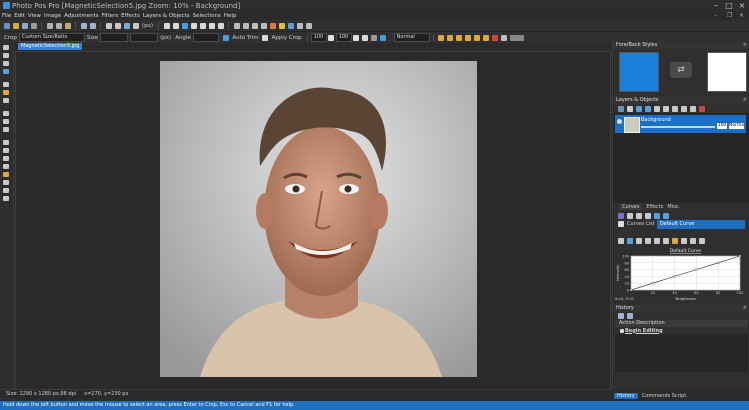  What do you see at coordinates (81, 16) in the screenshot?
I see `menu-adjustments: Adjustments` at bounding box center [81, 16].